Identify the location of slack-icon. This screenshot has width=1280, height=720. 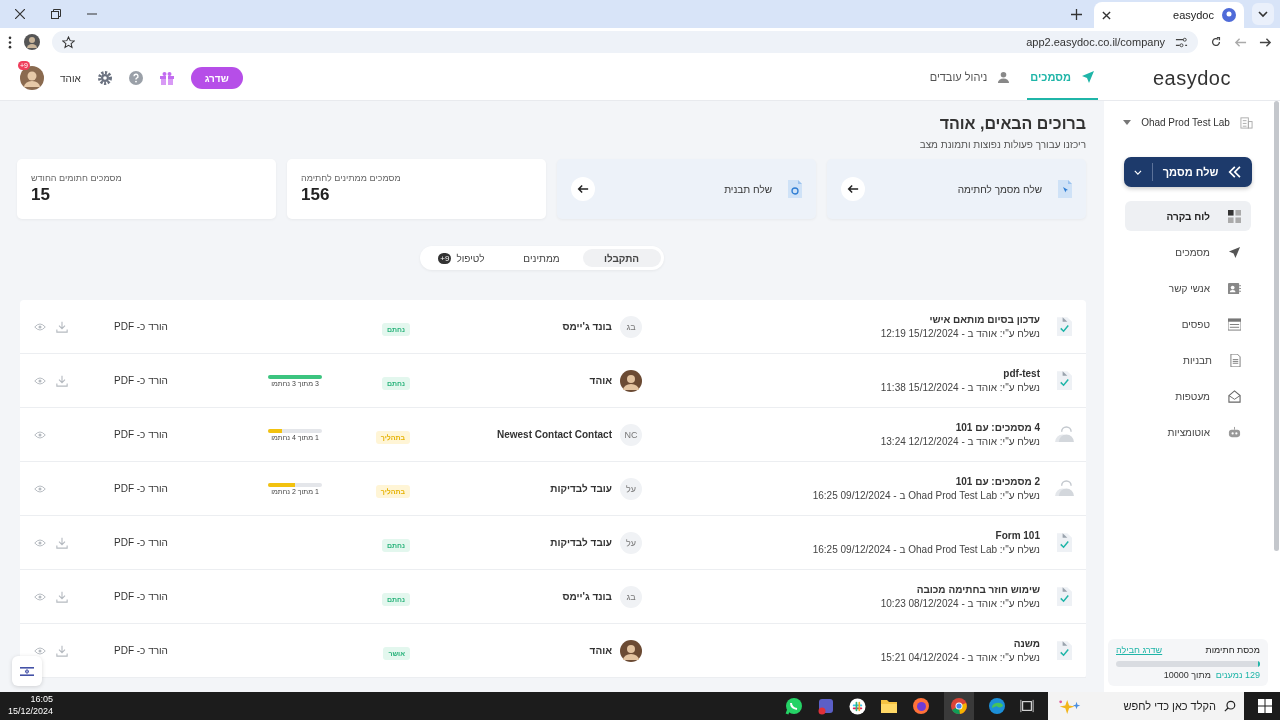
(857, 706).